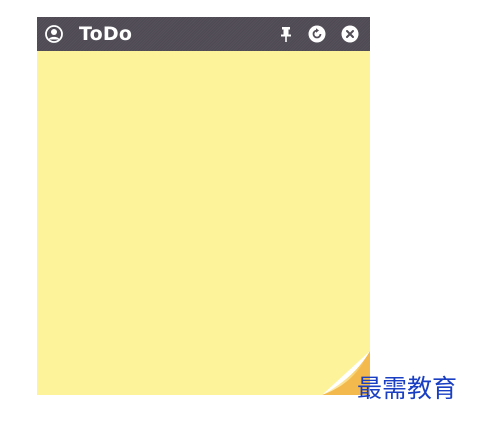  Describe the element at coordinates (350, 34) in the screenshot. I see `close-icon` at that location.